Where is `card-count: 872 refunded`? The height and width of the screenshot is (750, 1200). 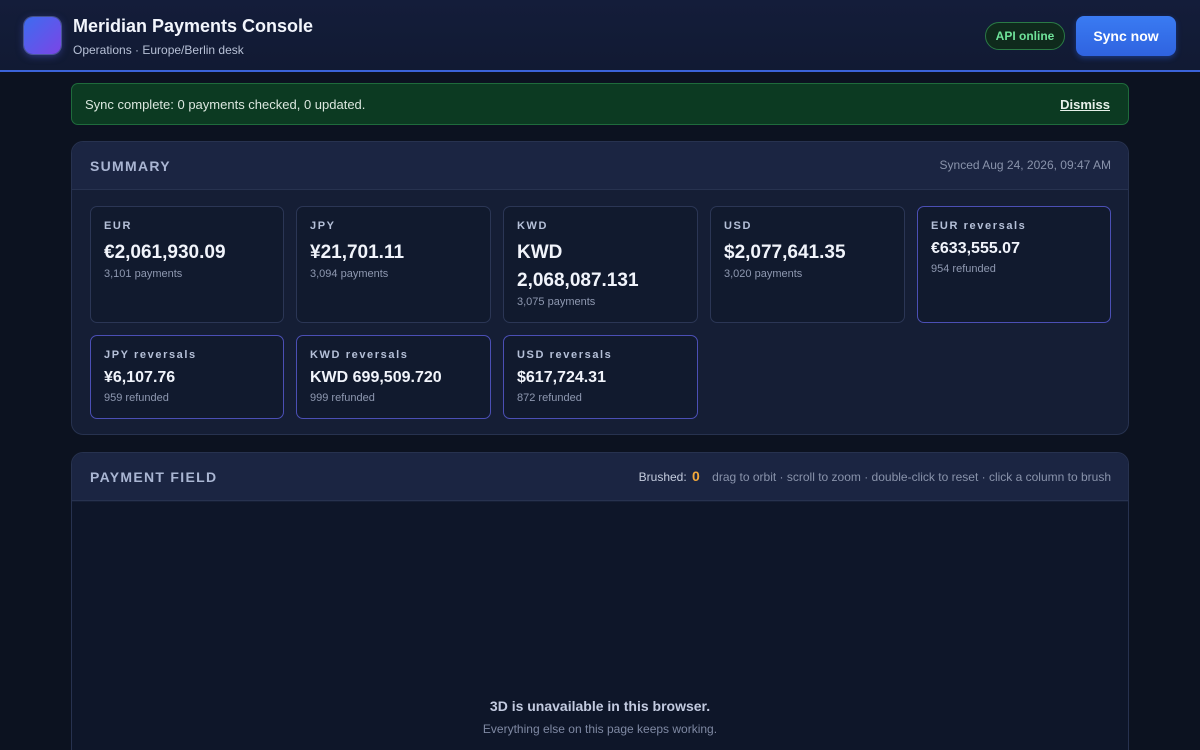
card-count: 872 refunded is located at coordinates (549, 398).